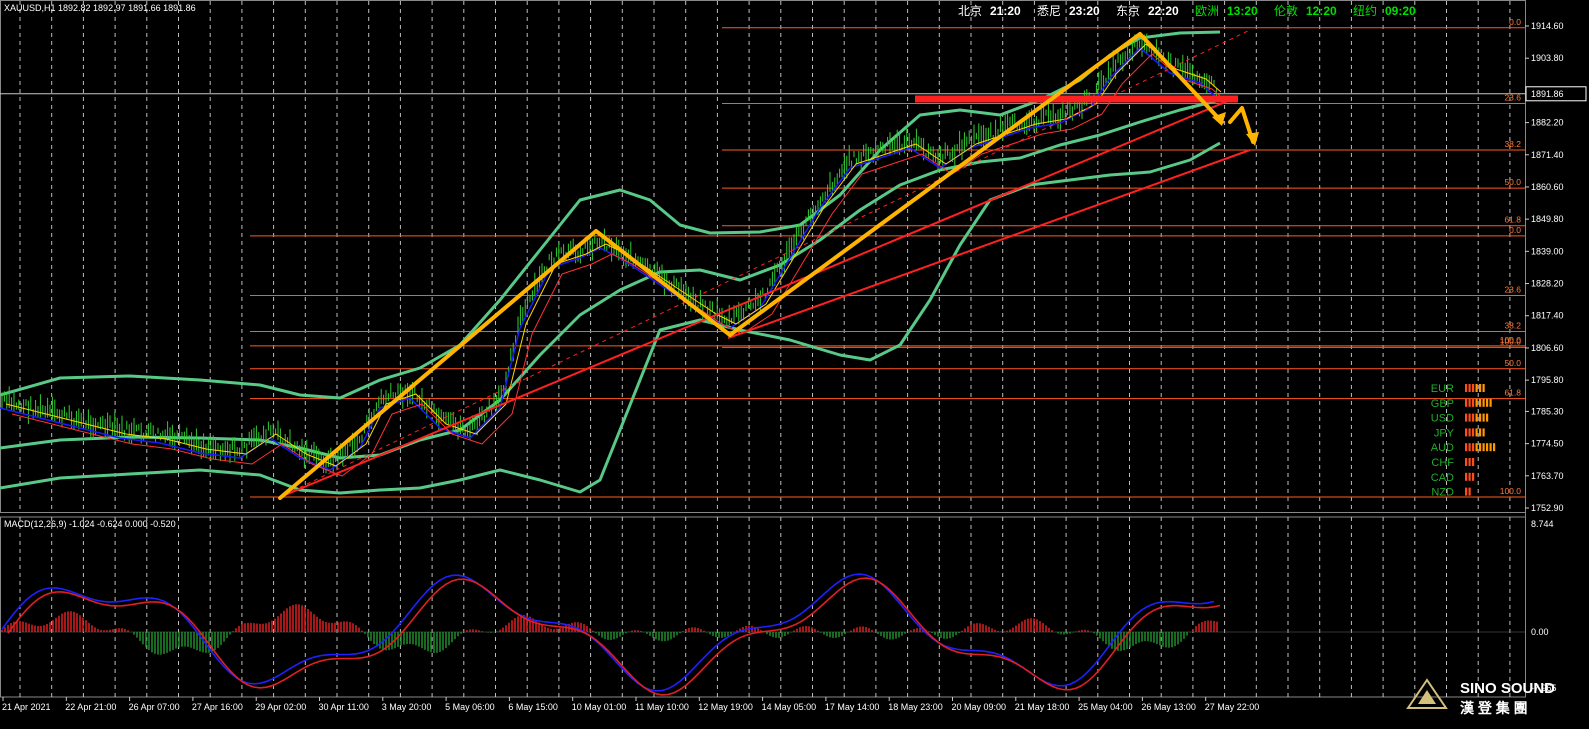  Describe the element at coordinates (1232, 707) in the screenshot. I see `time-tick-label: 27 May 22:00` at that location.